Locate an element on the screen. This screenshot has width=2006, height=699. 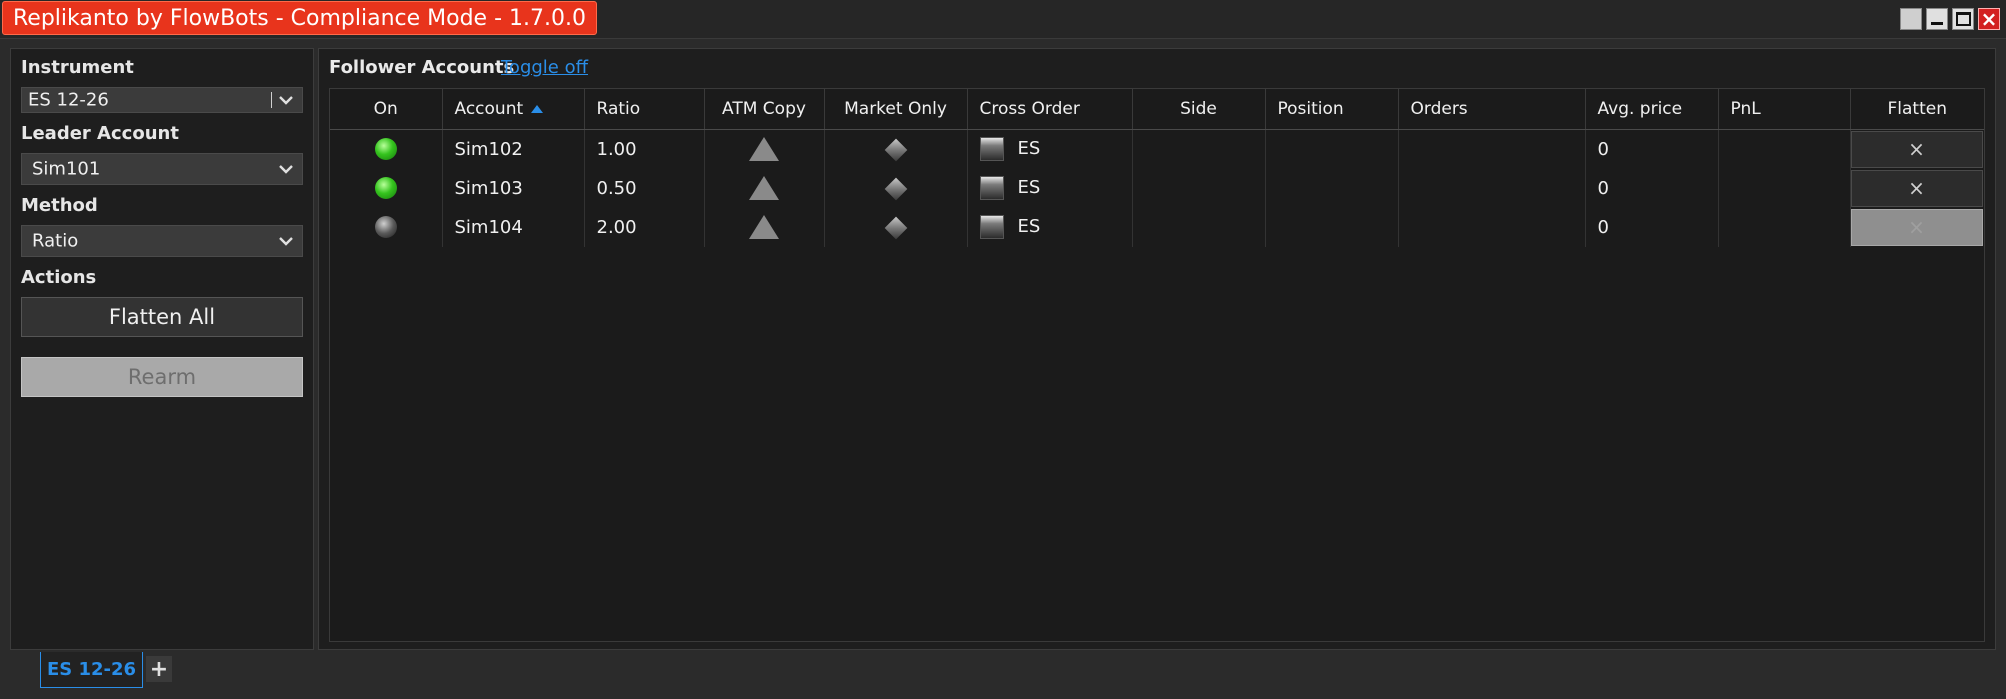
column-header-atm-copy: ATM Copy is located at coordinates (764, 109).